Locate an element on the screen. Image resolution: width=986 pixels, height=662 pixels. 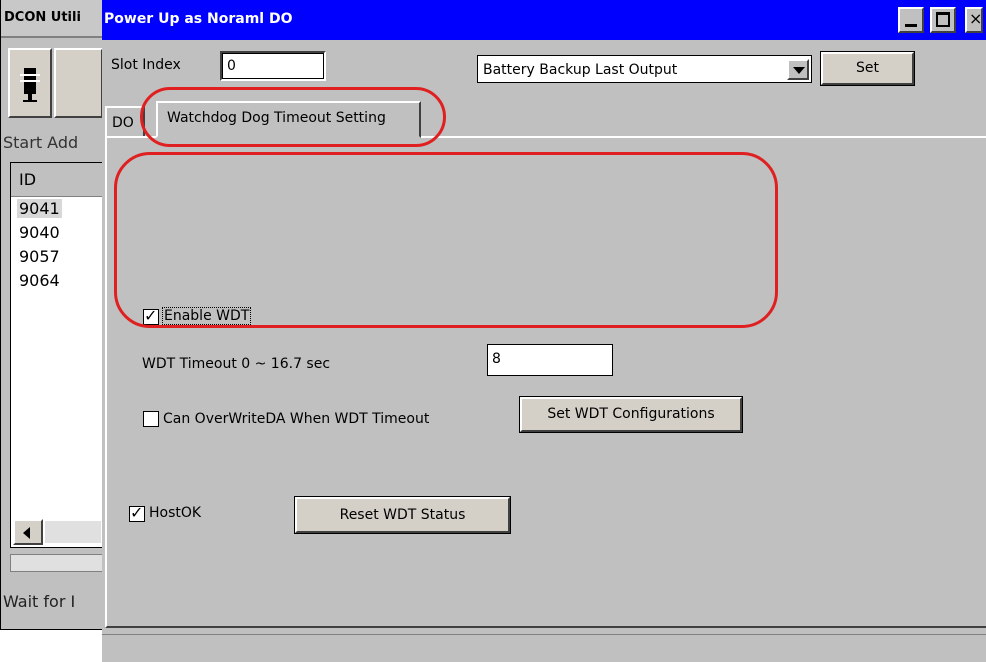
enable-wdt-checkbox is located at coordinates (151, 316).